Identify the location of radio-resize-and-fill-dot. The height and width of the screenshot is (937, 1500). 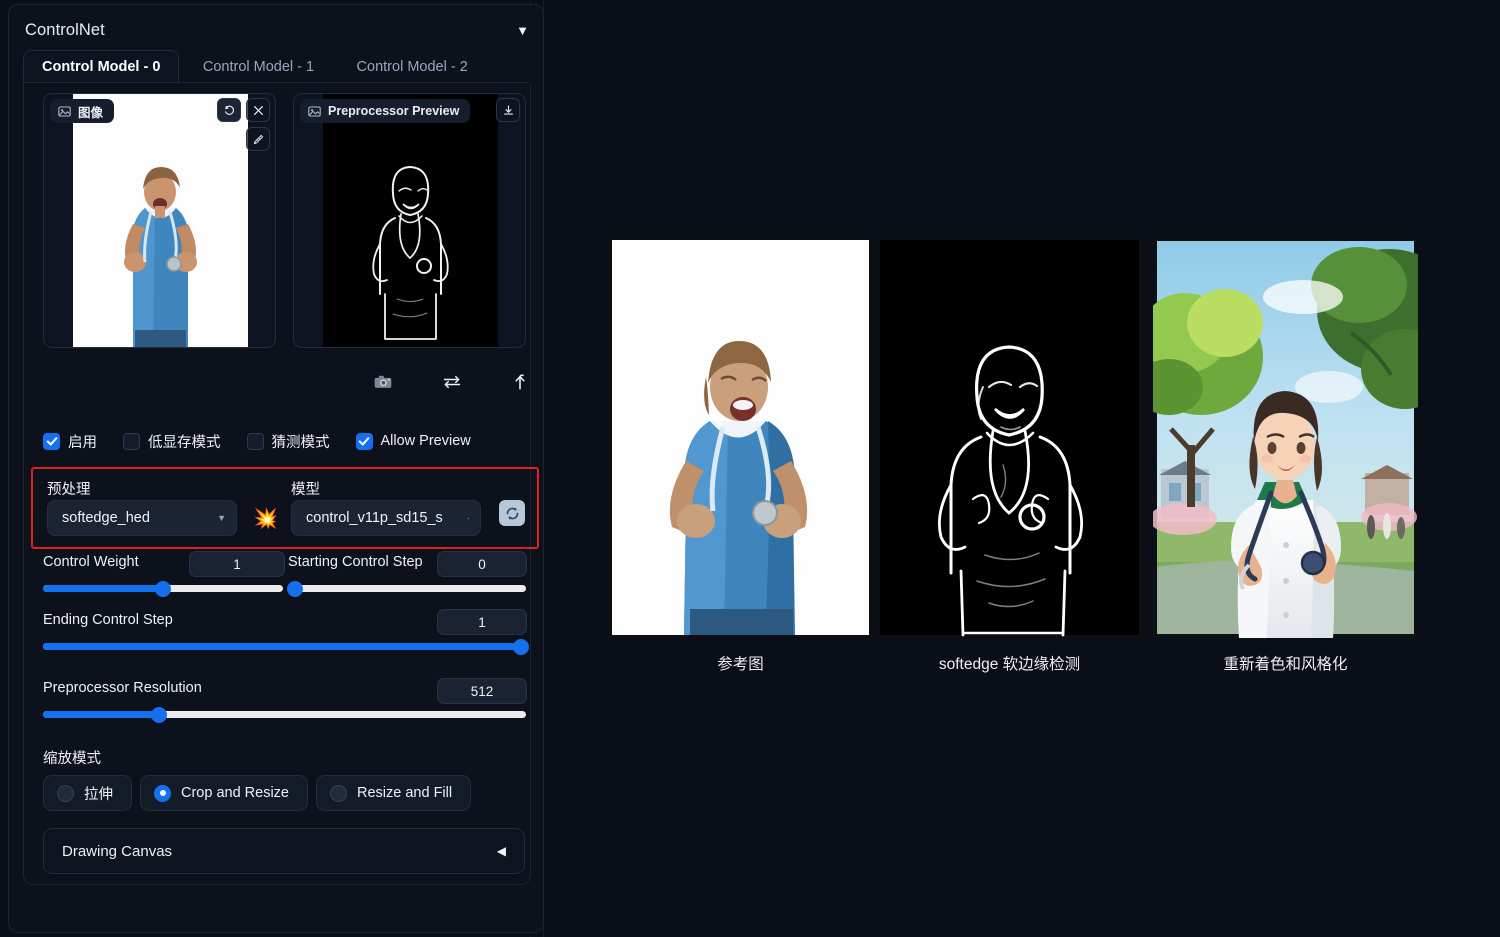
(338, 793).